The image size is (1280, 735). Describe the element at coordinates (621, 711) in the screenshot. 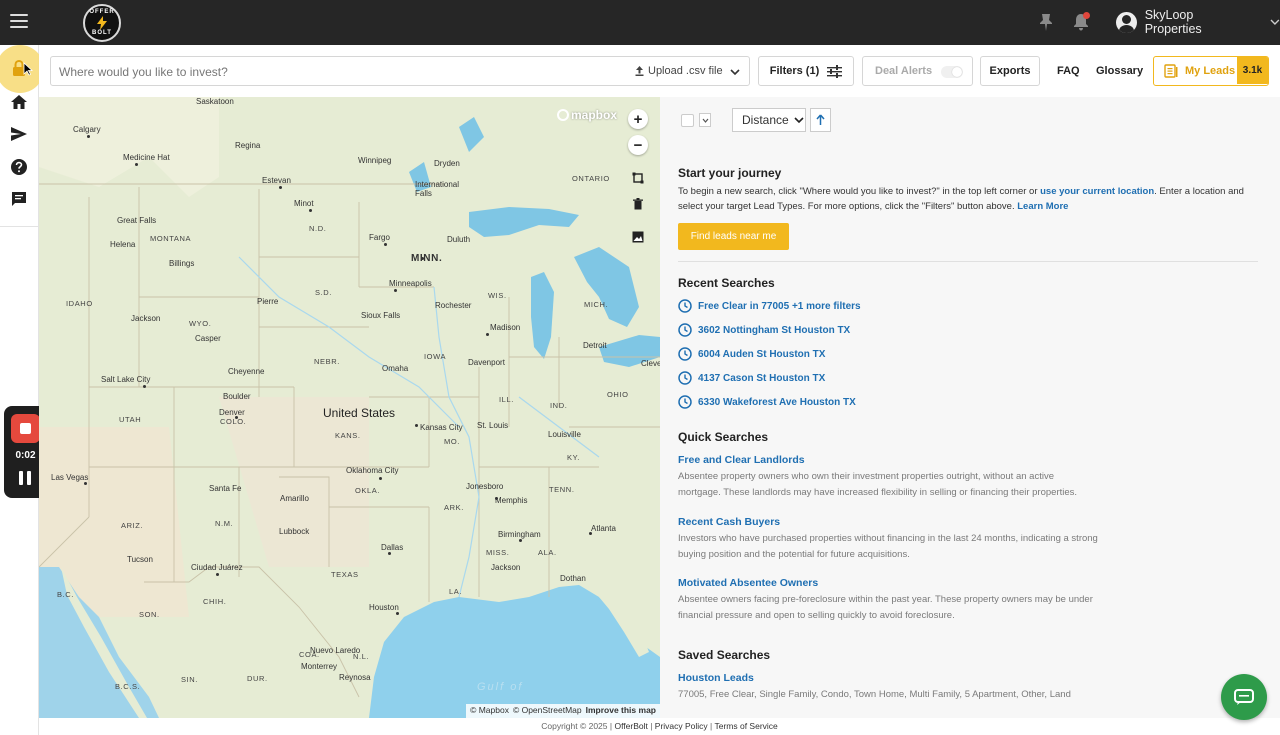

I see `improve-map-link: Improve this map` at that location.